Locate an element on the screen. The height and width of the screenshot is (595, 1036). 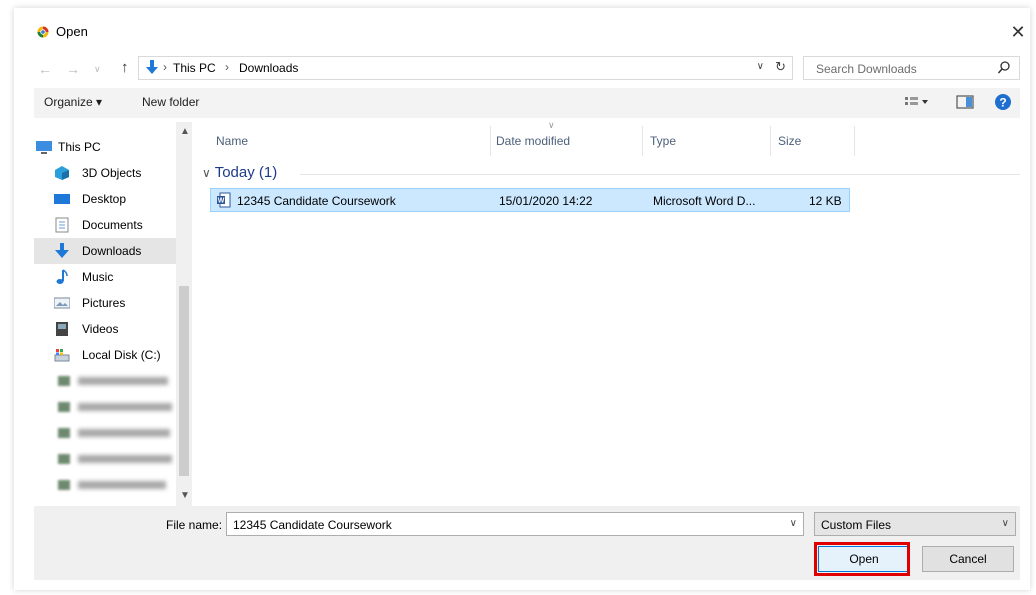
title-bar: Open ✕ is located at coordinates (522, 31).